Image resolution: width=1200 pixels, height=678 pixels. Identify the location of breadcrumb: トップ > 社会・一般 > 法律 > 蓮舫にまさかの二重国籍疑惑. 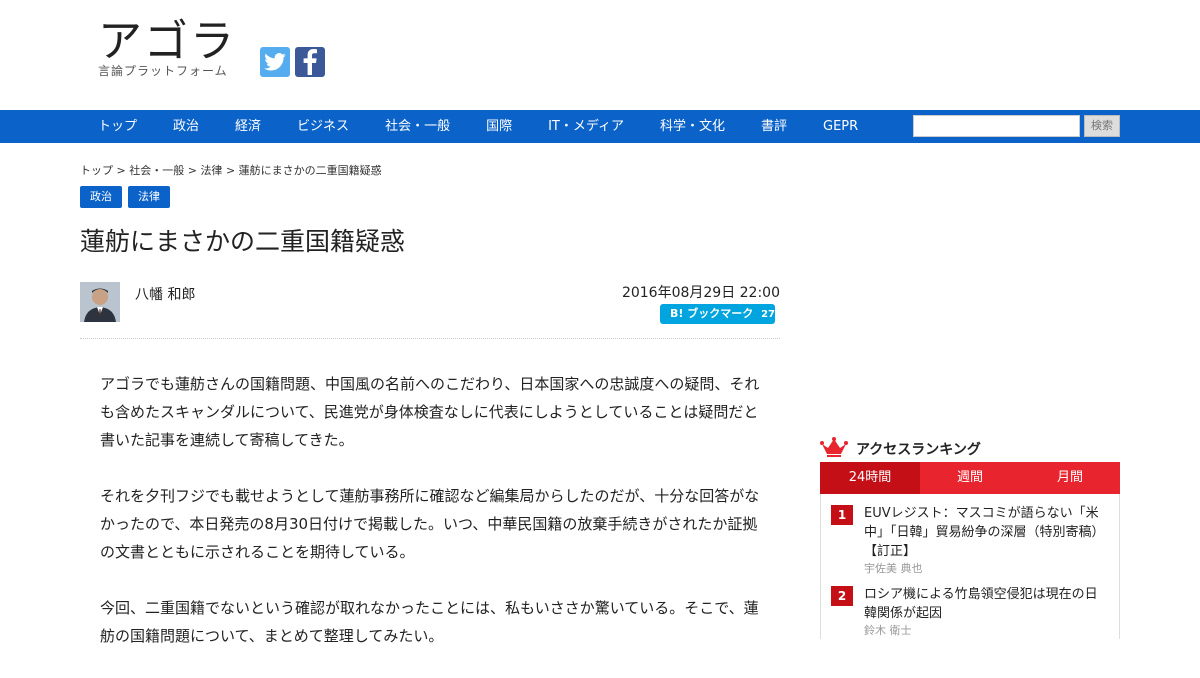
(231, 170).